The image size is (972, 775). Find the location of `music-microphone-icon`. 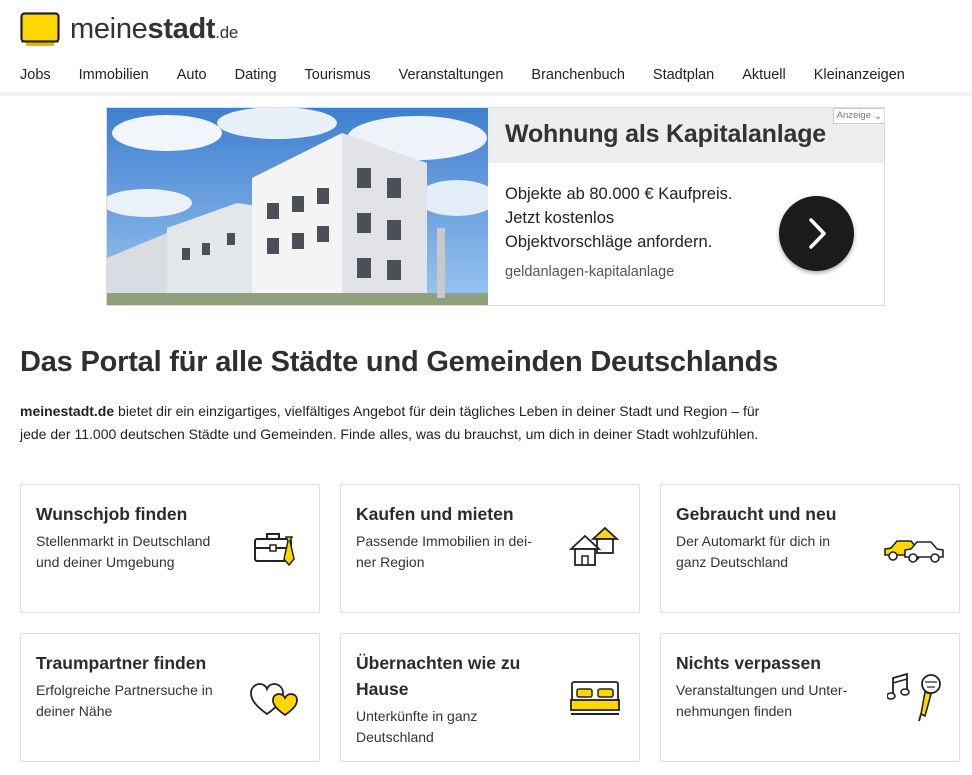

music-microphone-icon is located at coordinates (914, 697).